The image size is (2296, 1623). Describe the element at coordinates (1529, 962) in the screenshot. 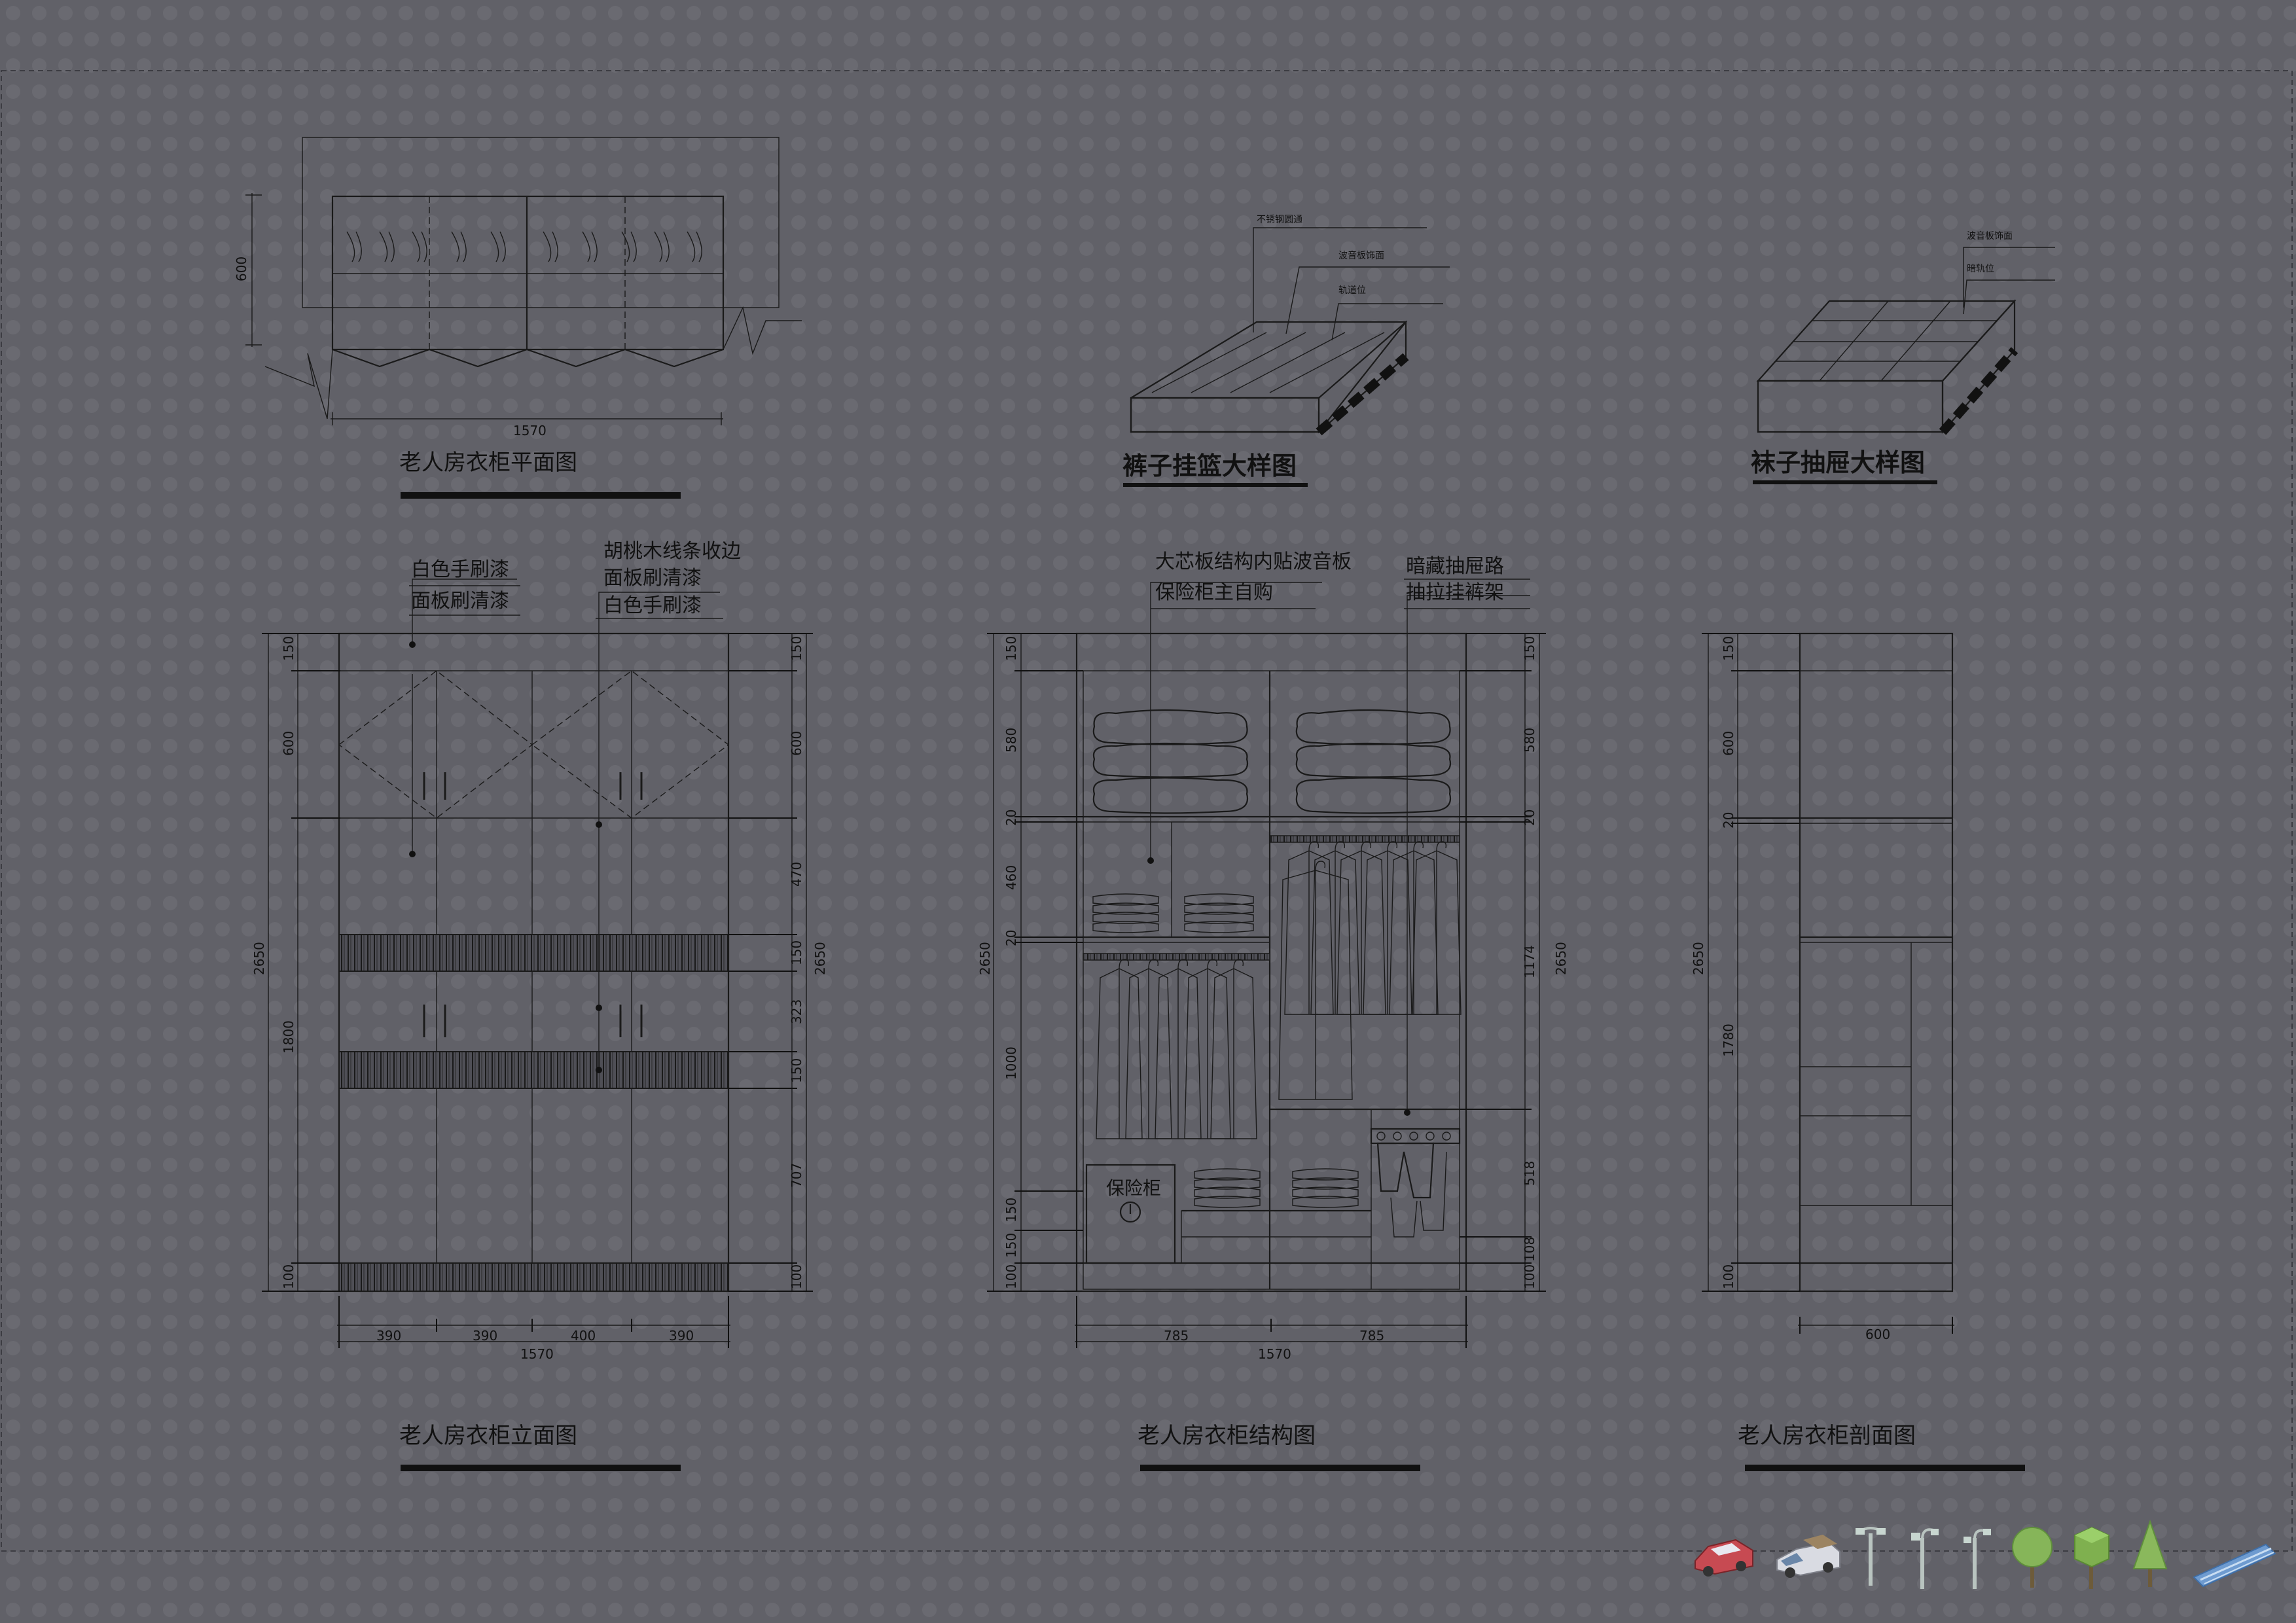

I see `structure-right-dim-4: 1174` at that location.